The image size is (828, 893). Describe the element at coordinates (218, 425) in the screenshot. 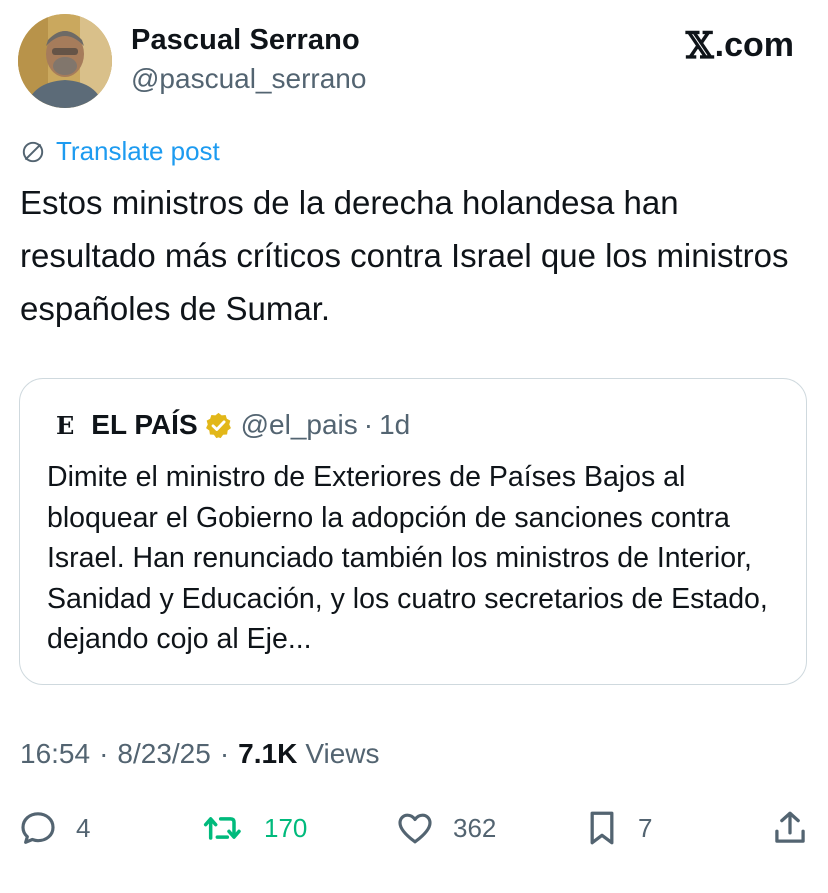

I see `gold-verified-badge-icon` at that location.